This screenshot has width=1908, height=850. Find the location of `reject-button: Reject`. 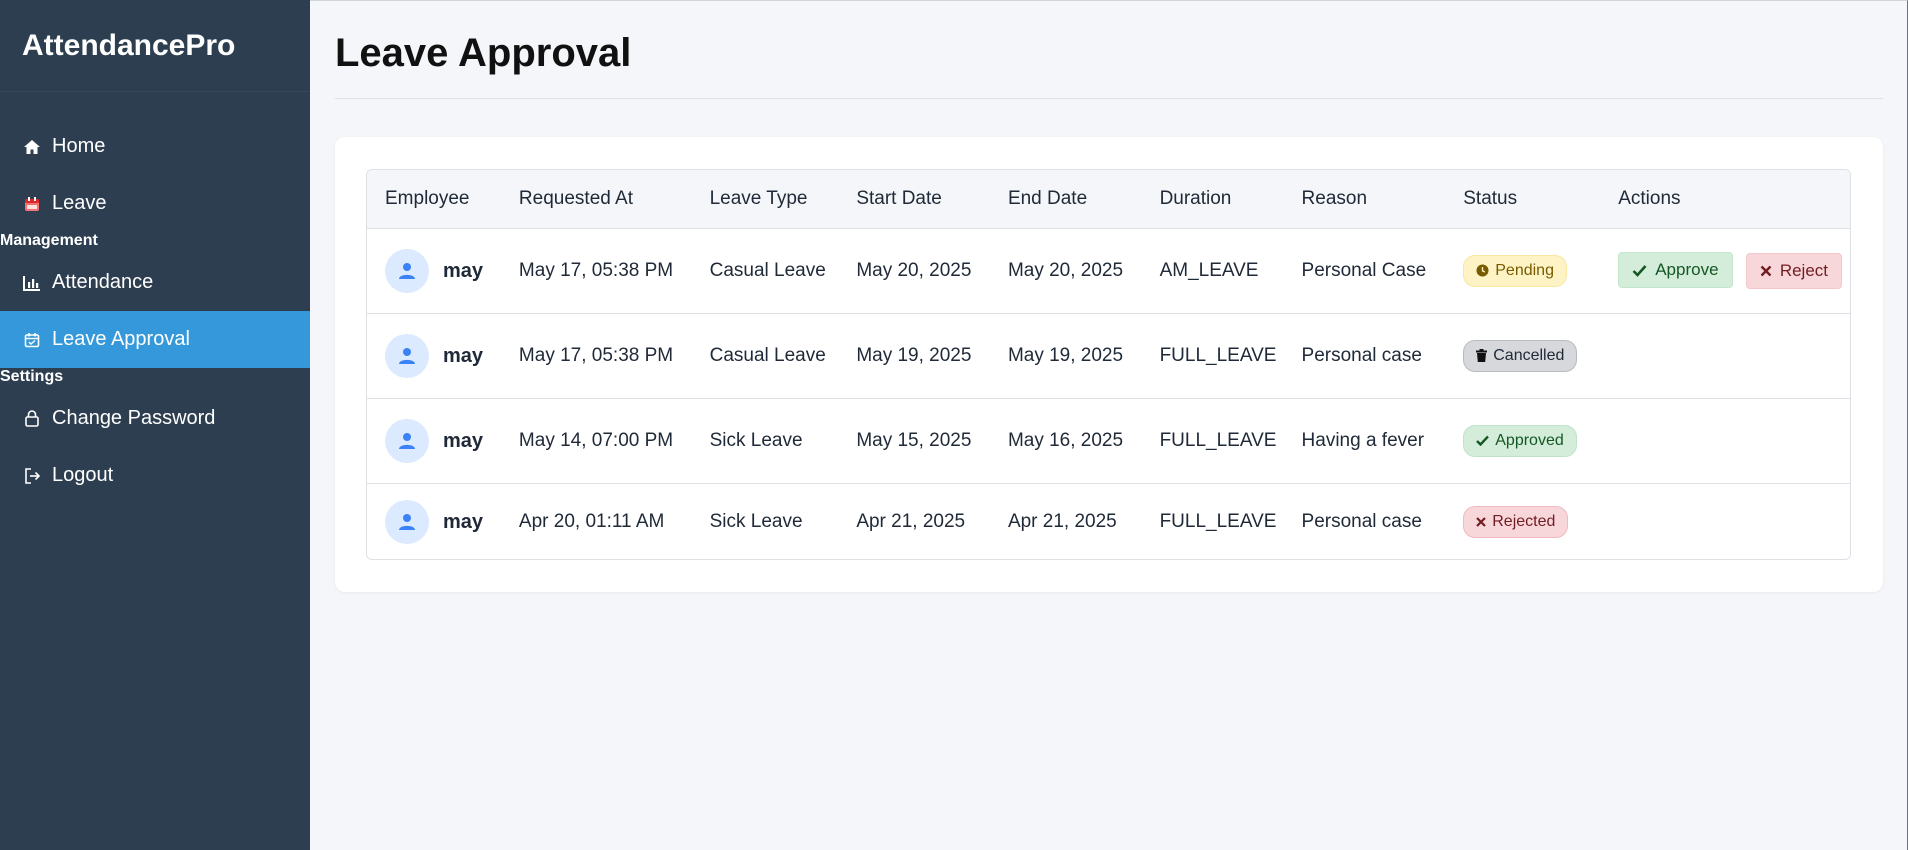

reject-button: Reject is located at coordinates (1793, 270).